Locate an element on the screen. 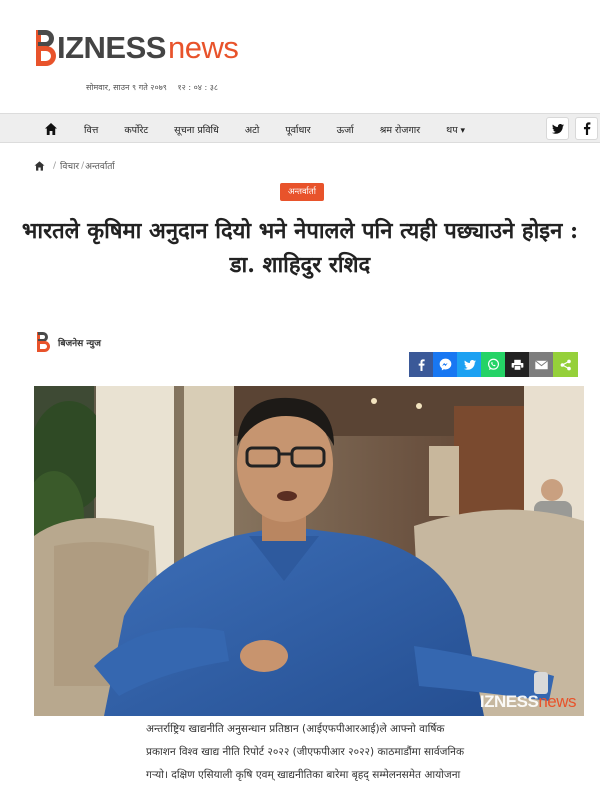 This screenshot has width=600, height=796. nav-facebook-icon is located at coordinates (586, 128).